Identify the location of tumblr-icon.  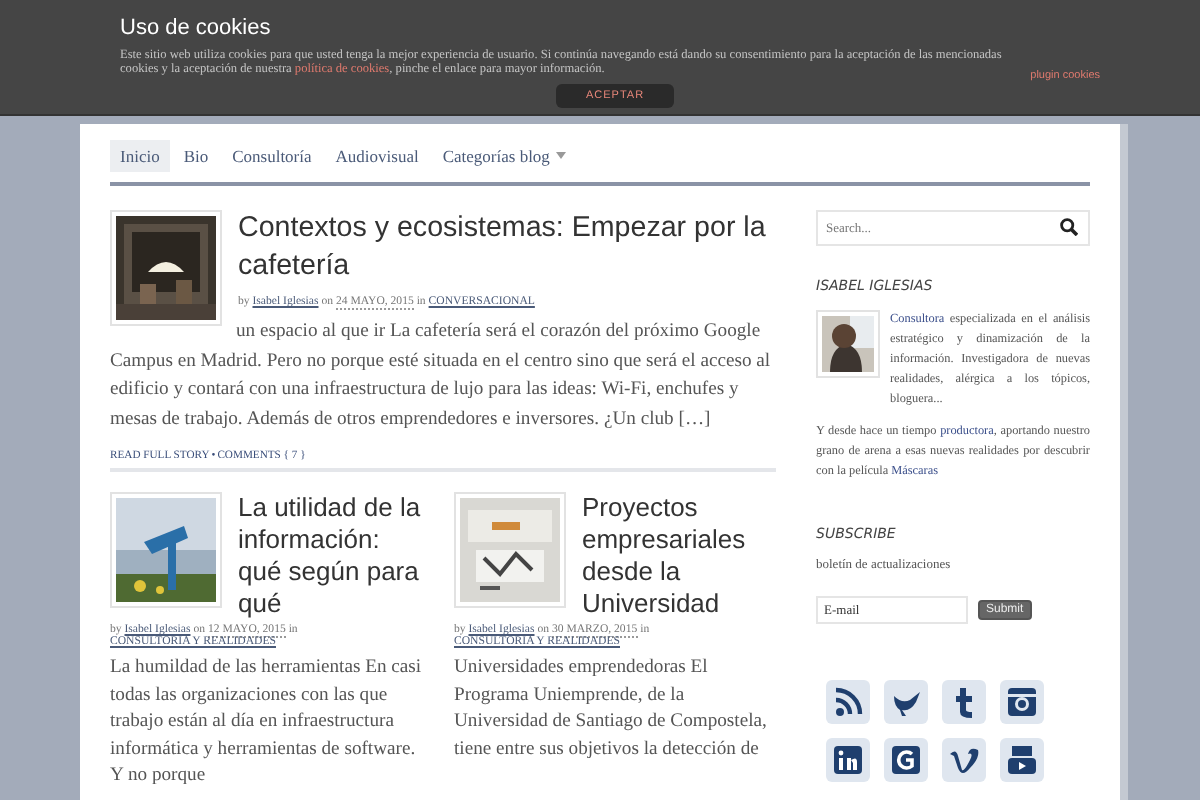
(964, 702).